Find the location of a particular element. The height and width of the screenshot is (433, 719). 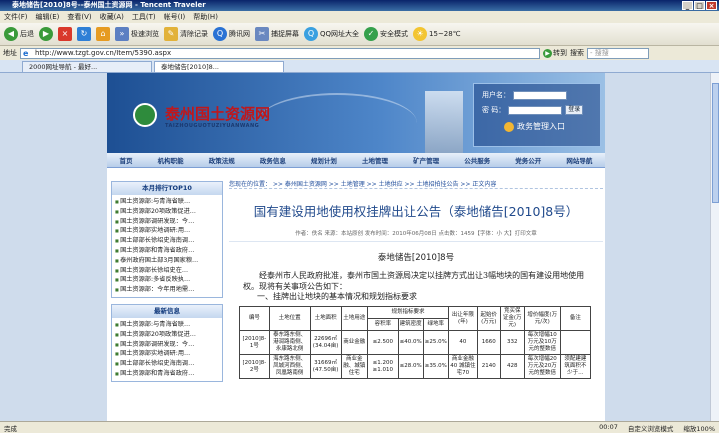

nav-policy: 政策法规 is located at coordinates (222, 160).